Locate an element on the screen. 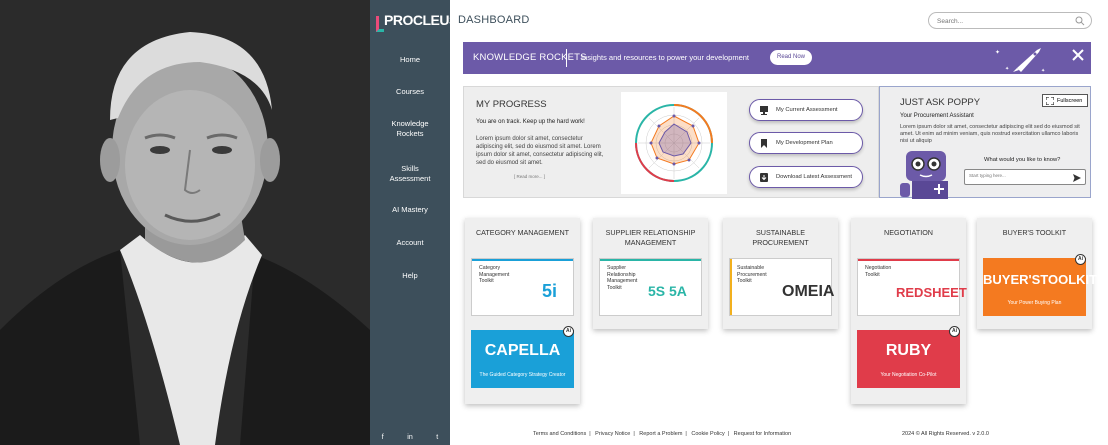 This screenshot has width=1108, height=445. download-latest-assessment-button: Download Latest Assessment is located at coordinates (806, 177).